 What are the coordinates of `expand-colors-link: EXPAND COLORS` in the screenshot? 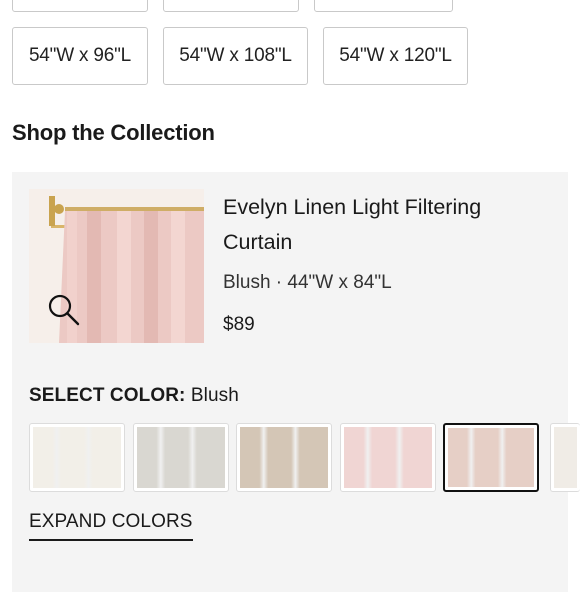 It's located at (111, 526).